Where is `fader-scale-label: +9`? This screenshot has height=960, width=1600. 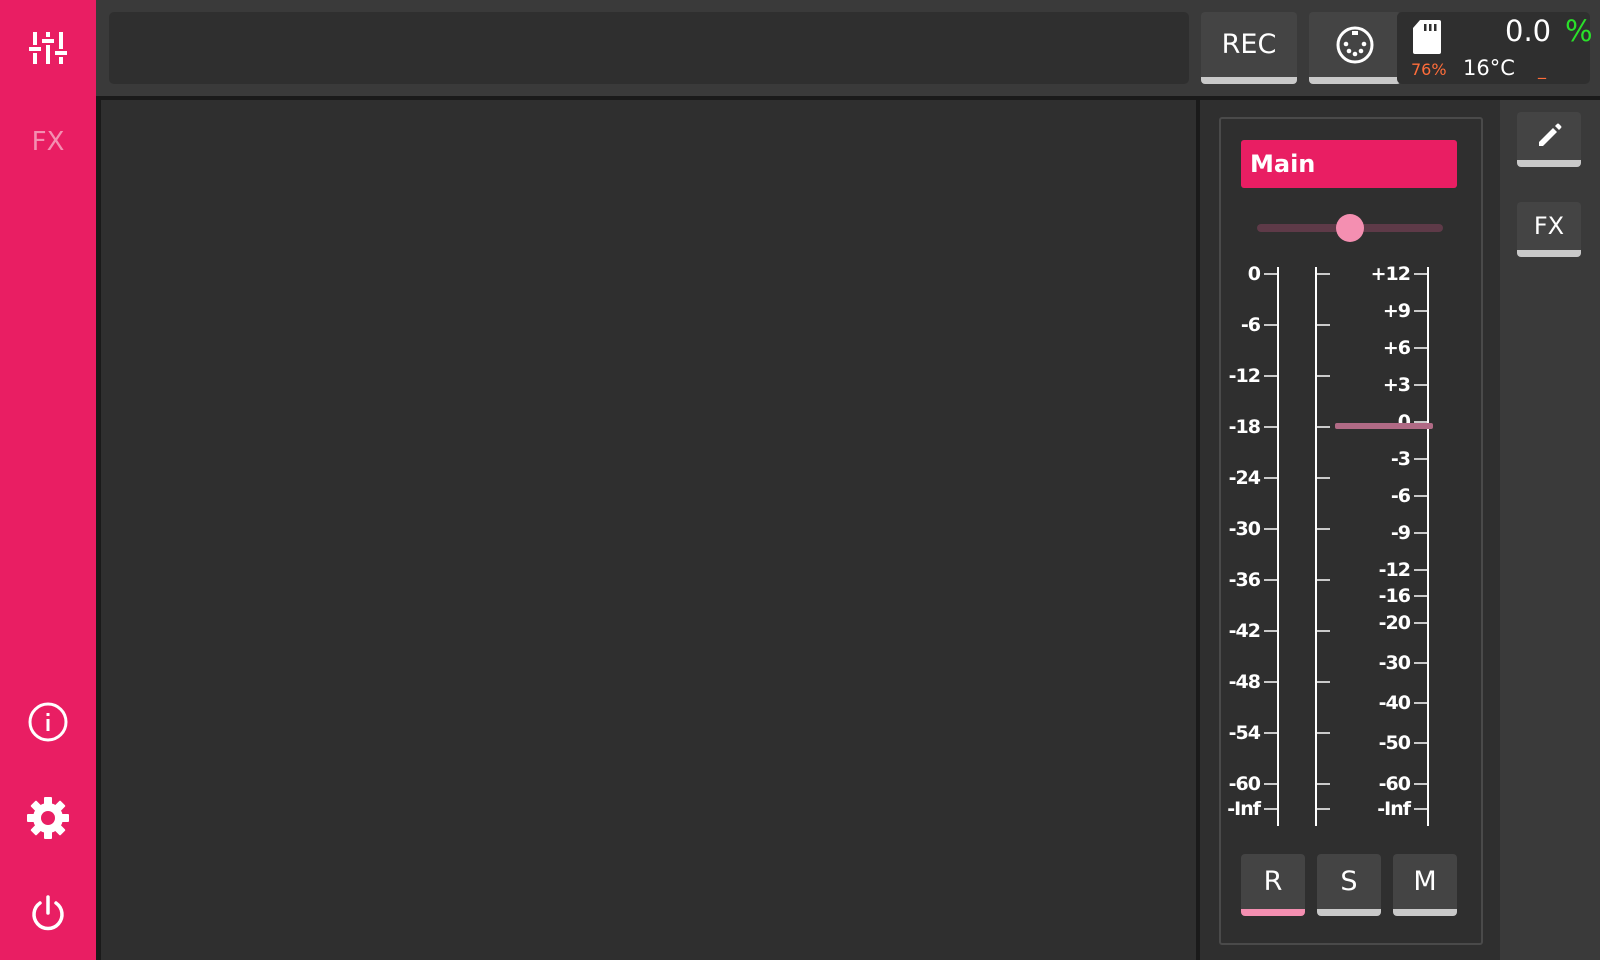 fader-scale-label: +9 is located at coordinates (1396, 311).